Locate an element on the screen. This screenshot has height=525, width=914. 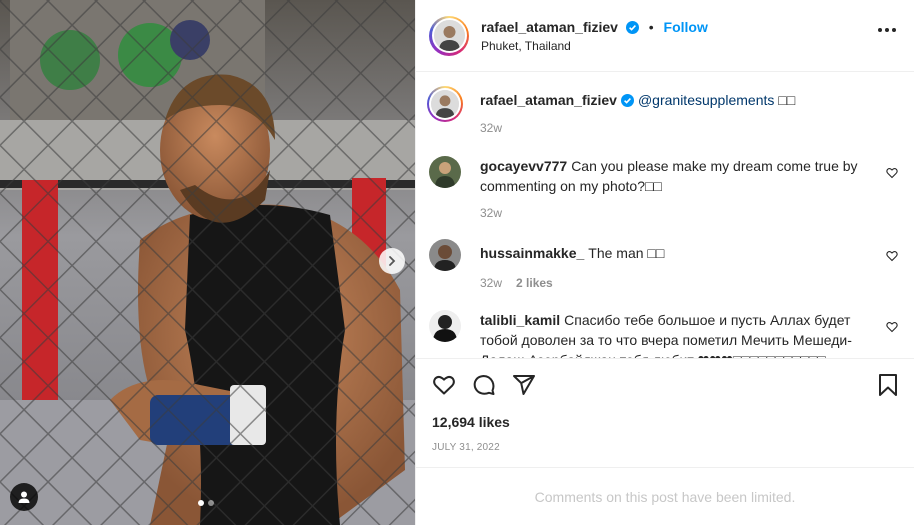
comment-text: The man □□ is located at coordinates (626, 253).